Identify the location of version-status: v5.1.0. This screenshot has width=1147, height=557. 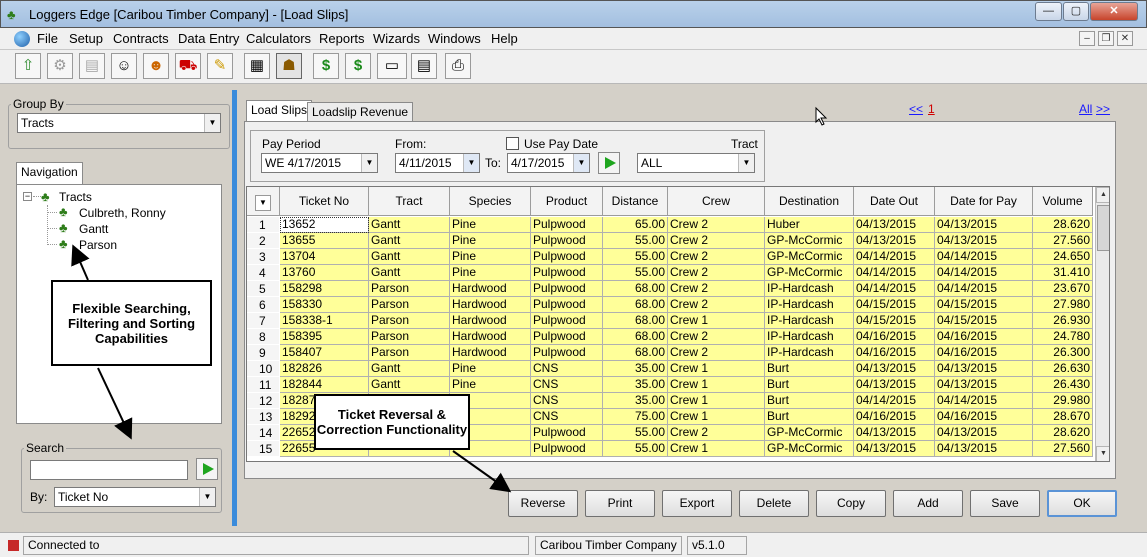
(717, 545).